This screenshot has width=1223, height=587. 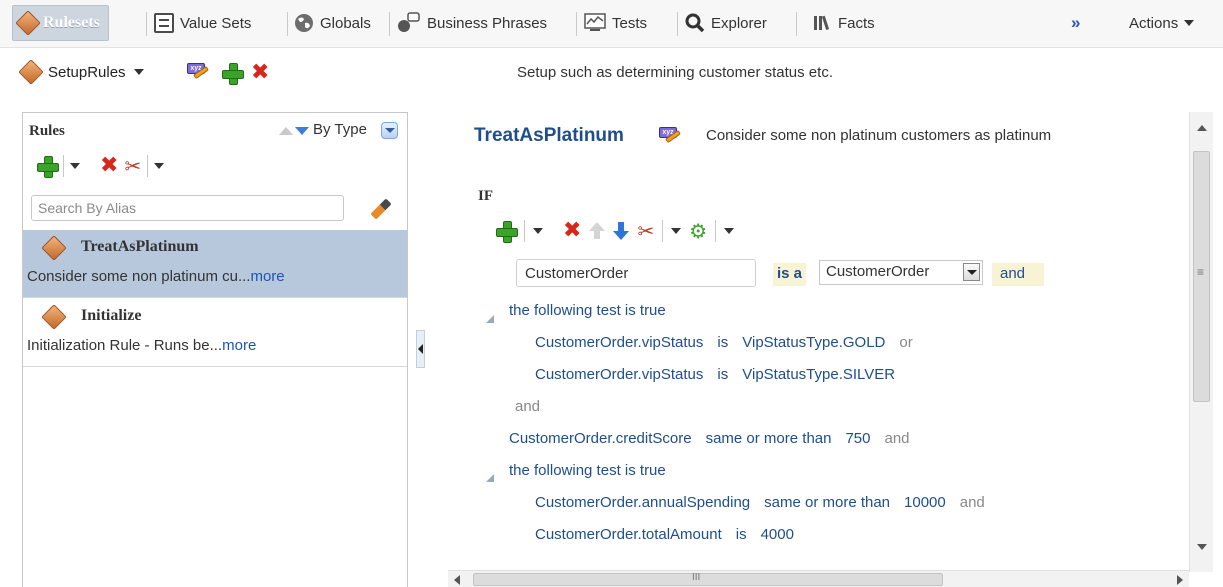 I want to click on rule-item-name: TreatAsPlatinum, so click(x=140, y=246).